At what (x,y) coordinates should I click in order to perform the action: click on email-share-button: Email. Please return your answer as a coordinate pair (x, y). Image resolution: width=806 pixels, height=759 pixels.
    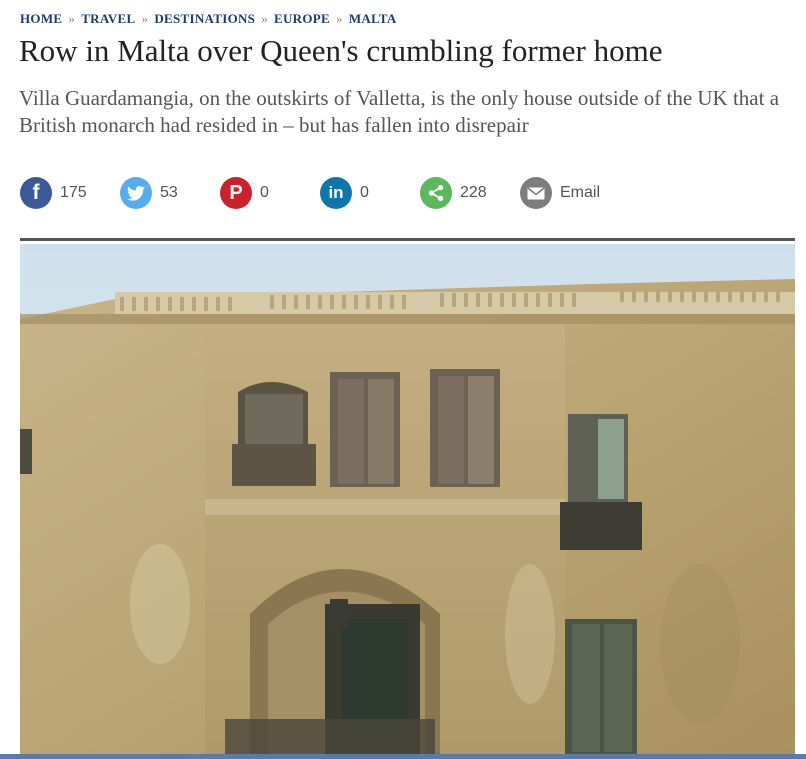
    Looking at the image, I should click on (560, 193).